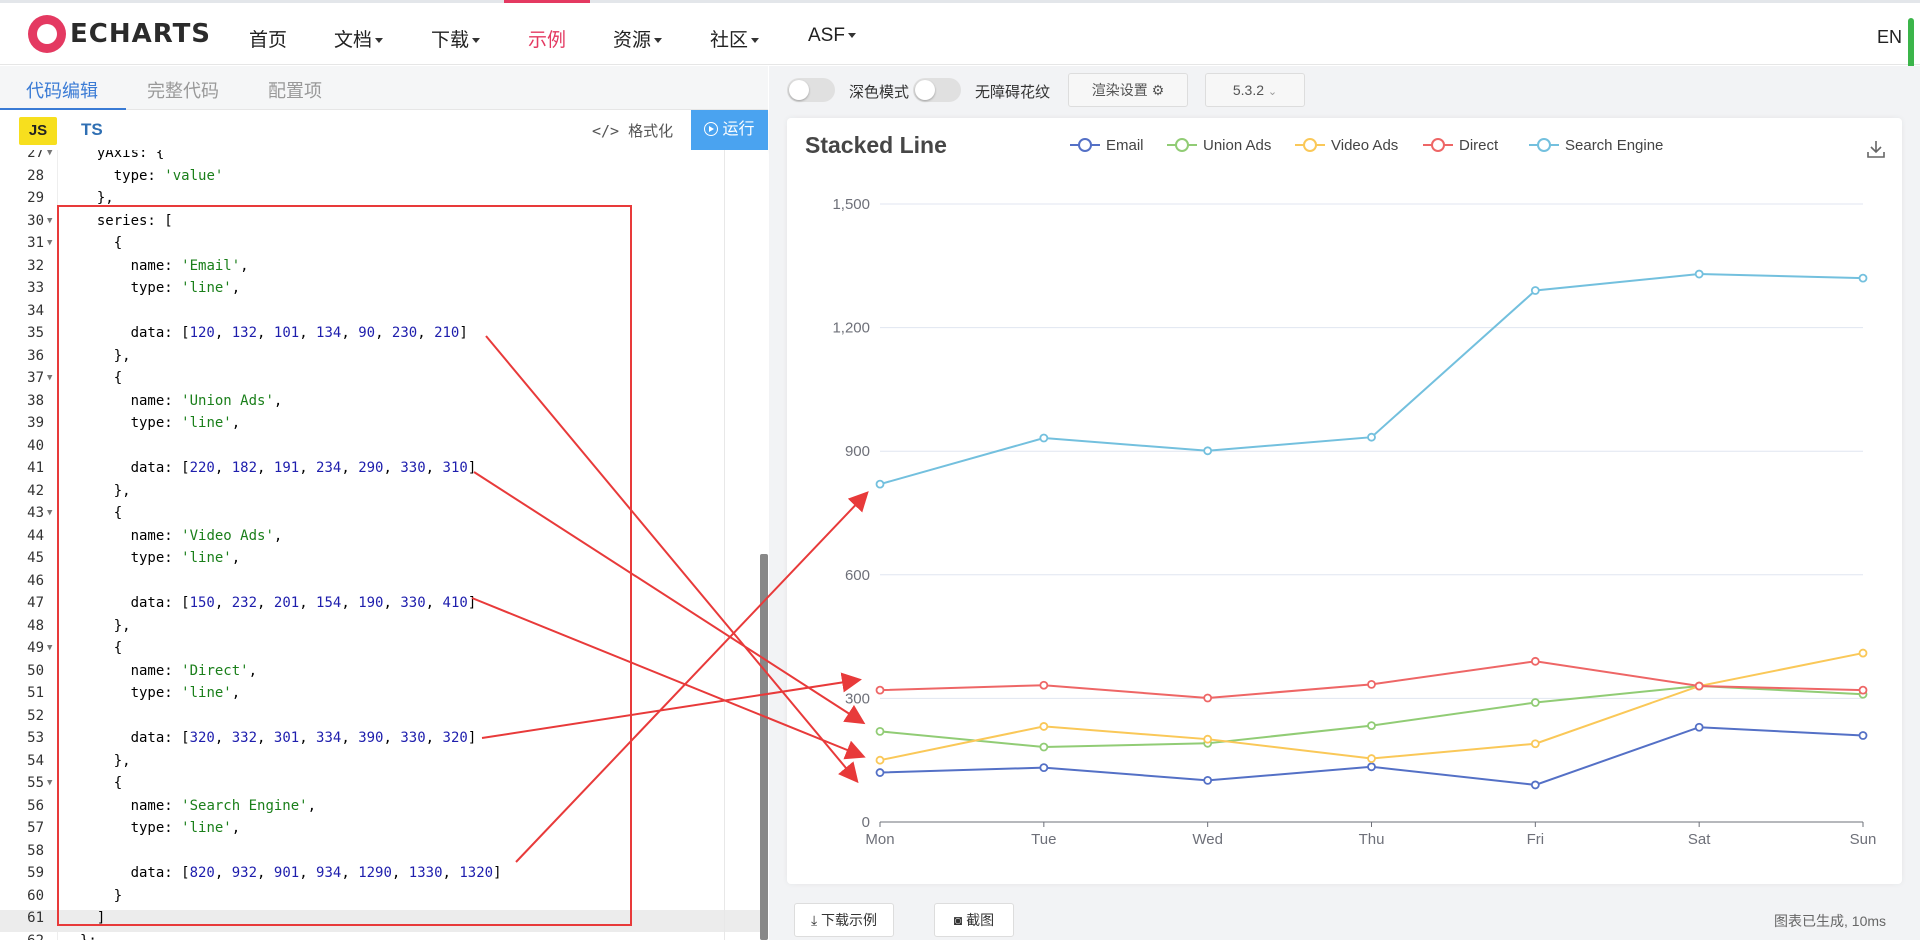 Image resolution: width=1920 pixels, height=940 pixels. Describe the element at coordinates (35, 333) in the screenshot. I see `line-number: 35` at that location.